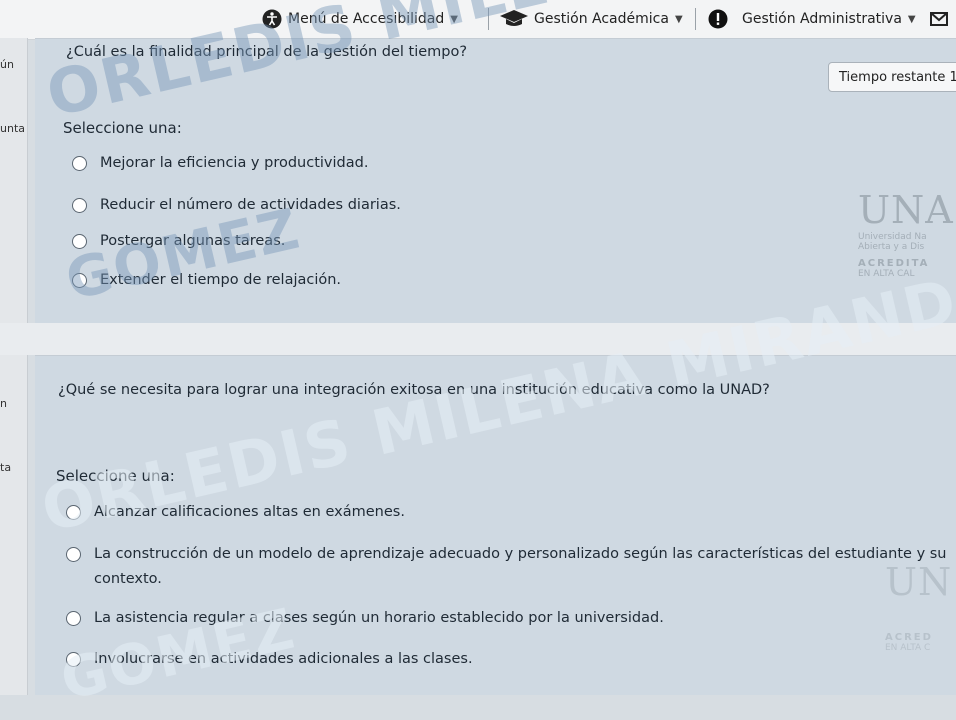 Image resolution: width=956 pixels, height=720 pixels. Describe the element at coordinates (14, 467) in the screenshot. I see `flag-question-label: ta` at that location.